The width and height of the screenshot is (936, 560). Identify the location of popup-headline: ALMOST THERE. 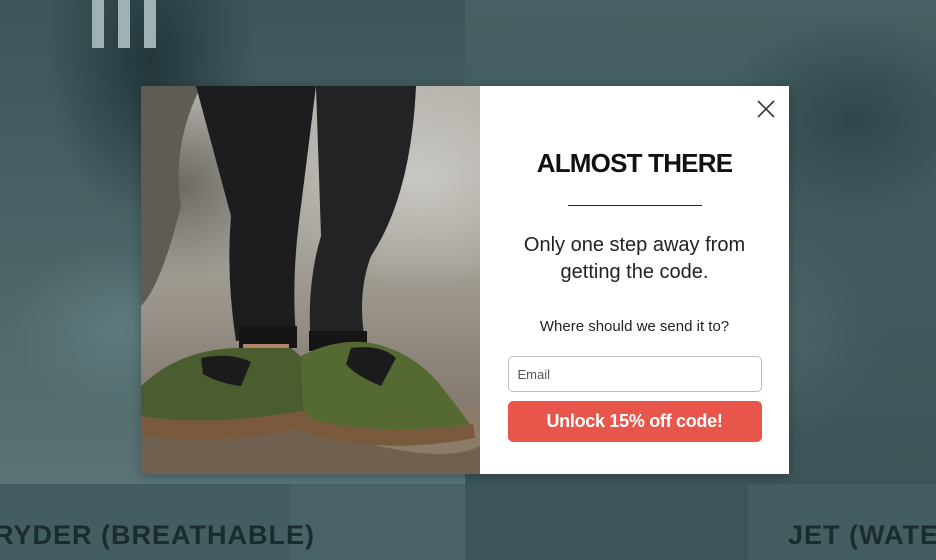
(634, 163).